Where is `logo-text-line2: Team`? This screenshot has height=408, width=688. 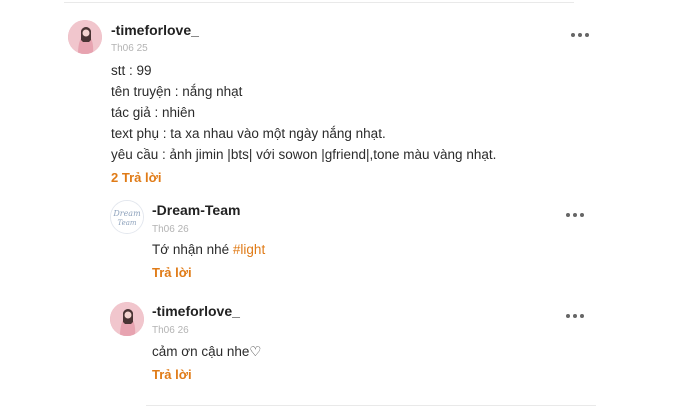 logo-text-line2: Team is located at coordinates (126, 223).